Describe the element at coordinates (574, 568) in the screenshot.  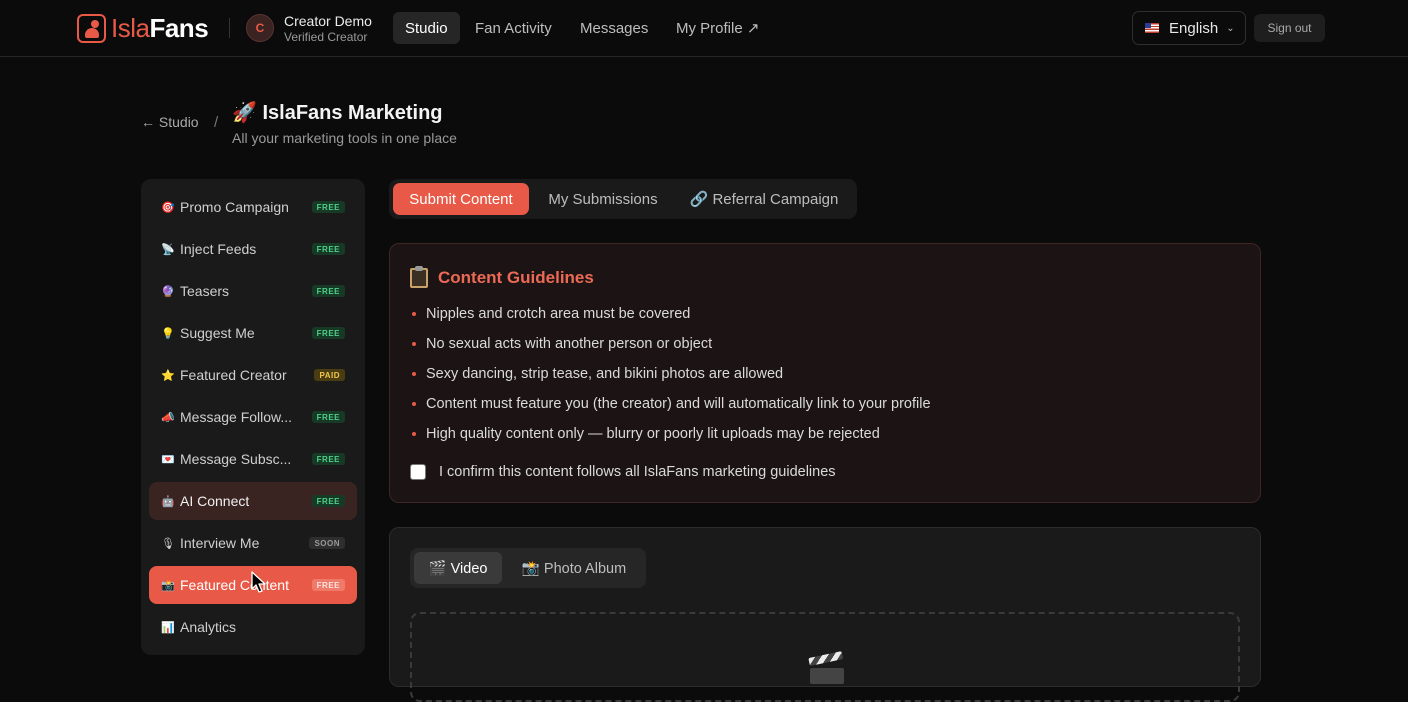
I see `tab-photo-album: 📸 Photo Album` at that location.